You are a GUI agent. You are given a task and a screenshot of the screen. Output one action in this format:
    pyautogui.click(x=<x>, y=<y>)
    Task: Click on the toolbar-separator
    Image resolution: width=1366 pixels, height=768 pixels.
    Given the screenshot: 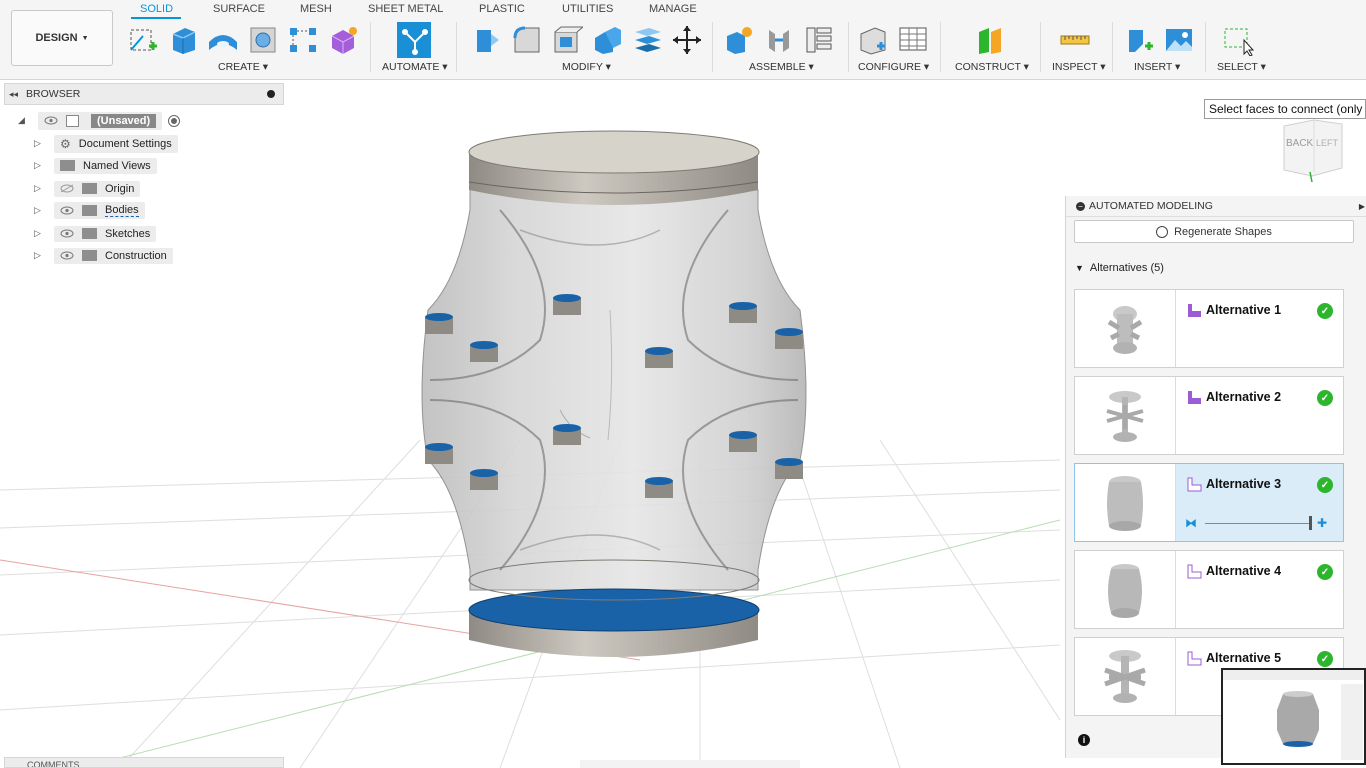 What is the action you would take?
    pyautogui.click(x=1112, y=47)
    